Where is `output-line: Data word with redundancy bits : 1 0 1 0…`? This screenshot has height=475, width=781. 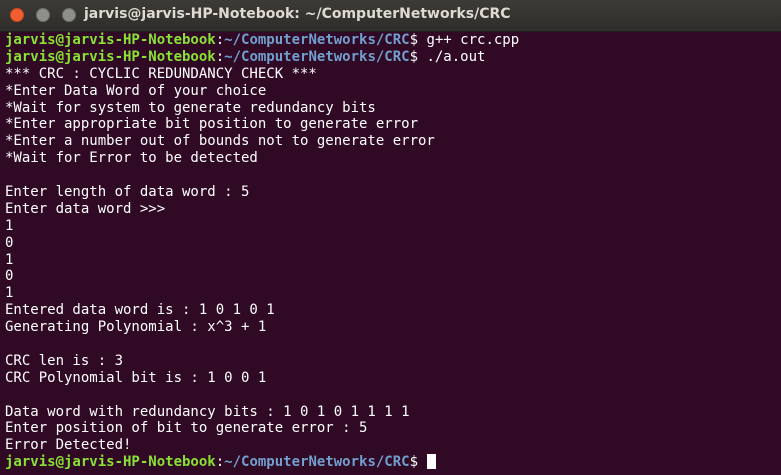
output-line: Data word with redundancy bits : 1 0 1 0… is located at coordinates (207, 411).